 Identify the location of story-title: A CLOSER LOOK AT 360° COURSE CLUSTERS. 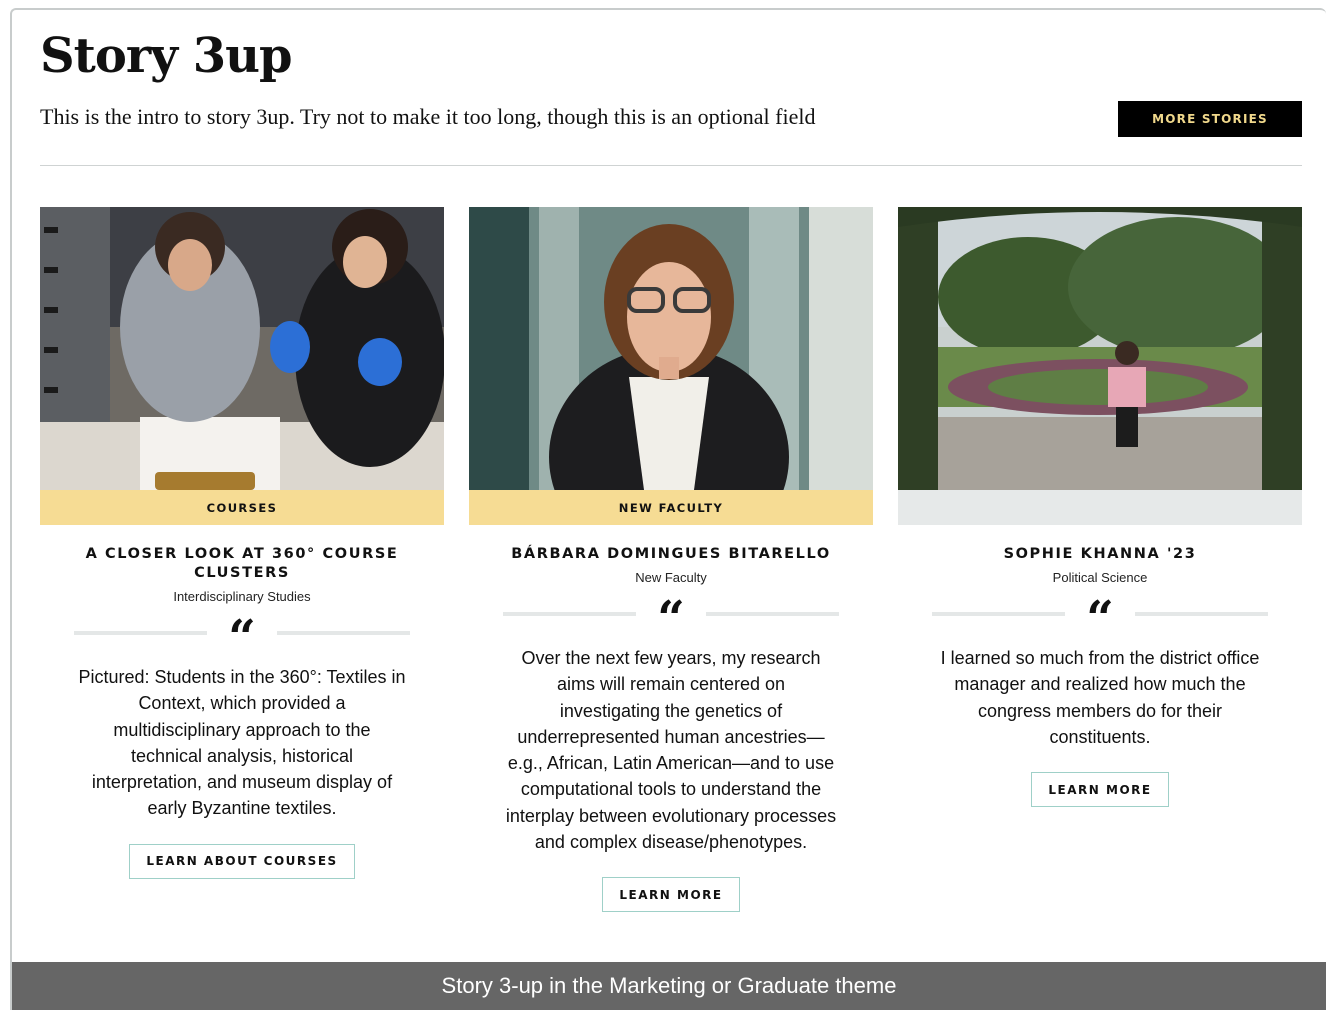
(242, 563).